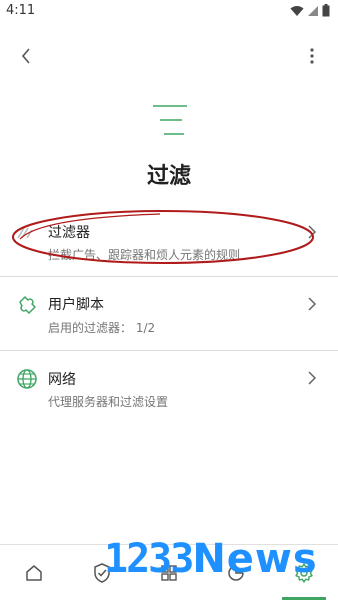 Image resolution: width=338 pixels, height=600 pixels. Describe the element at coordinates (169, 12) in the screenshot. I see `status-bar: 4:11` at that location.